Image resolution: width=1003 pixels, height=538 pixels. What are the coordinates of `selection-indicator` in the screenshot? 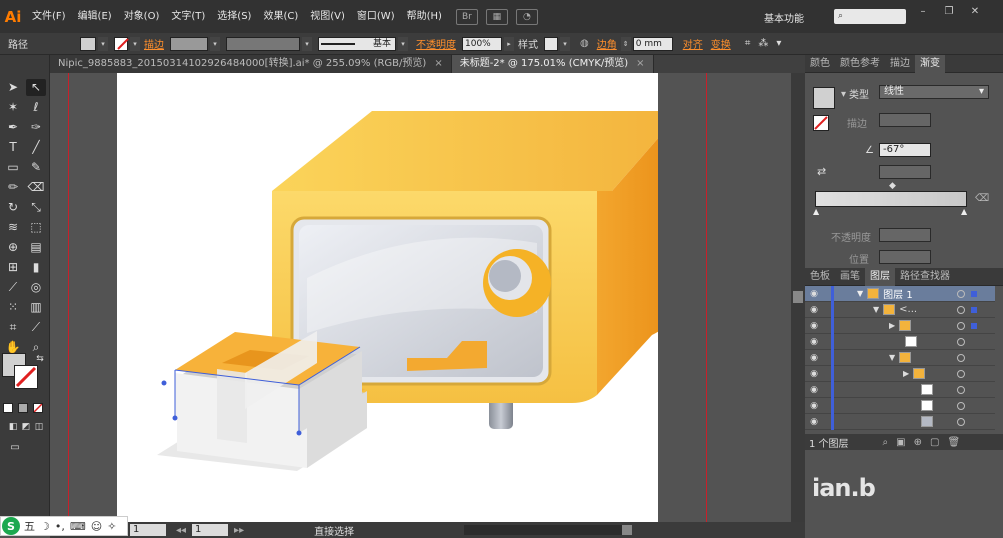 It's located at (974, 325).